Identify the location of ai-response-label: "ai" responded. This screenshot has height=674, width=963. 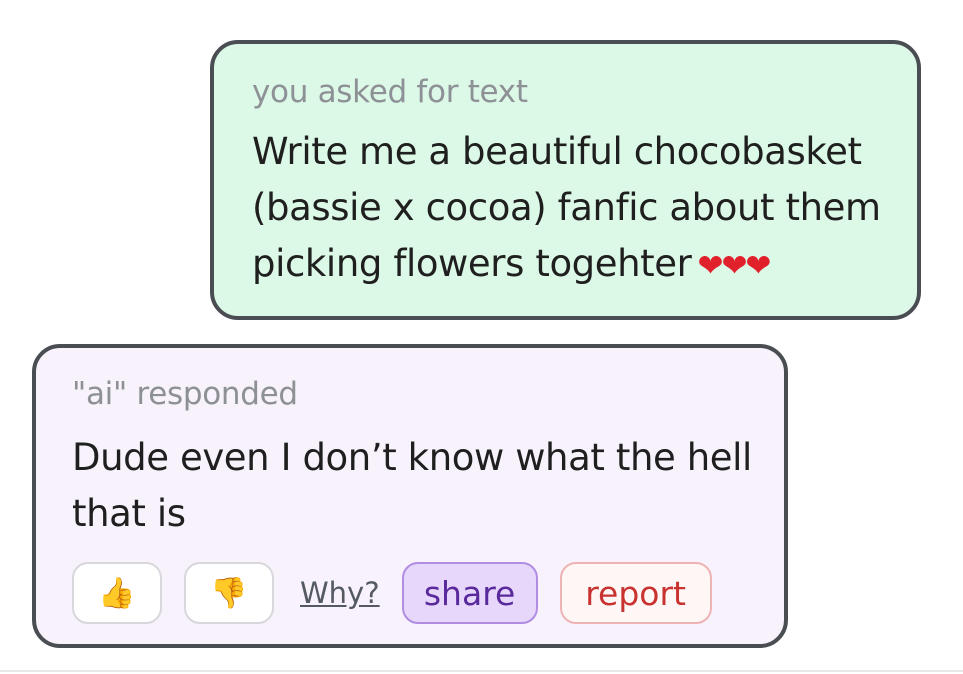
(185, 394).